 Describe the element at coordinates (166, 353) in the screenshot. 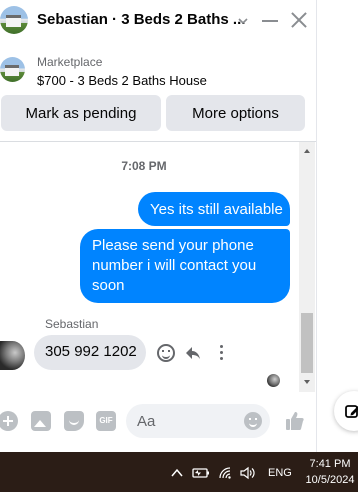

I see `react-emoji-icon` at that location.